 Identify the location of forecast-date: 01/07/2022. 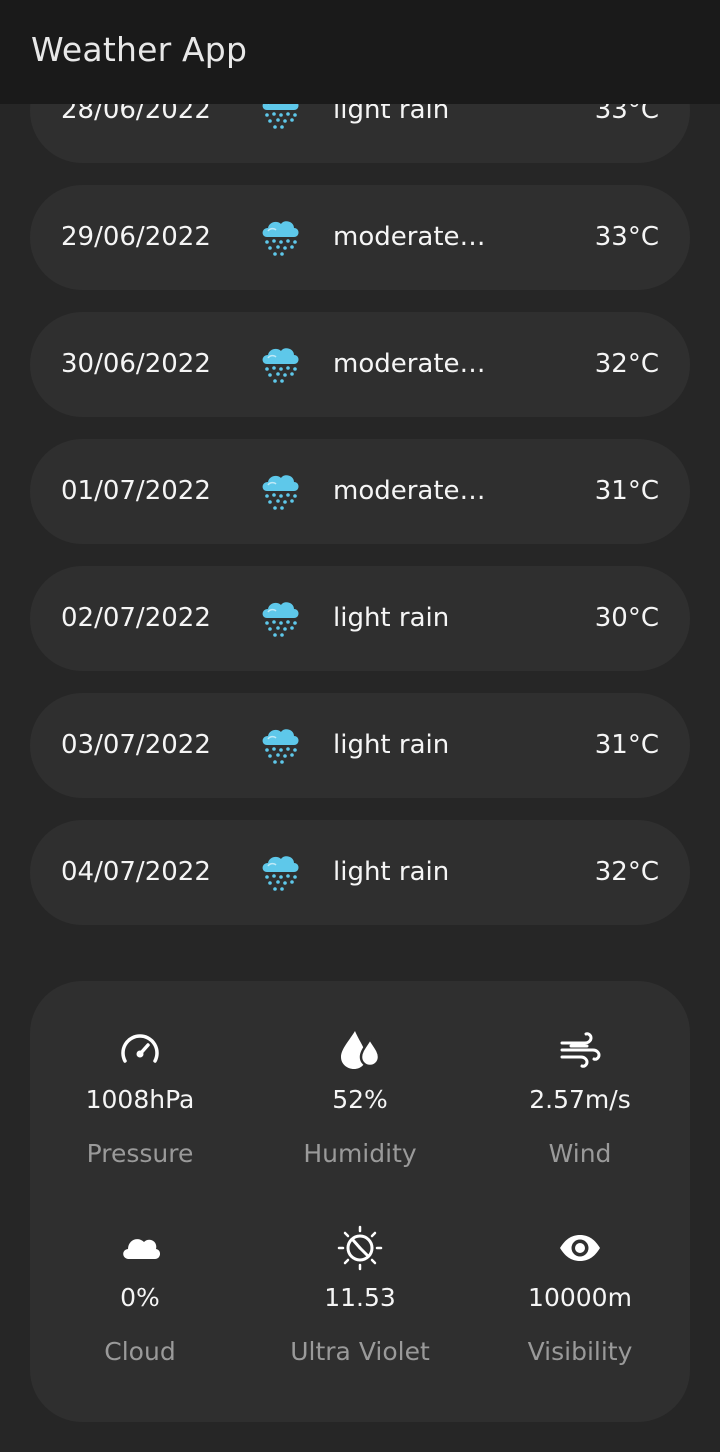
(136, 491).